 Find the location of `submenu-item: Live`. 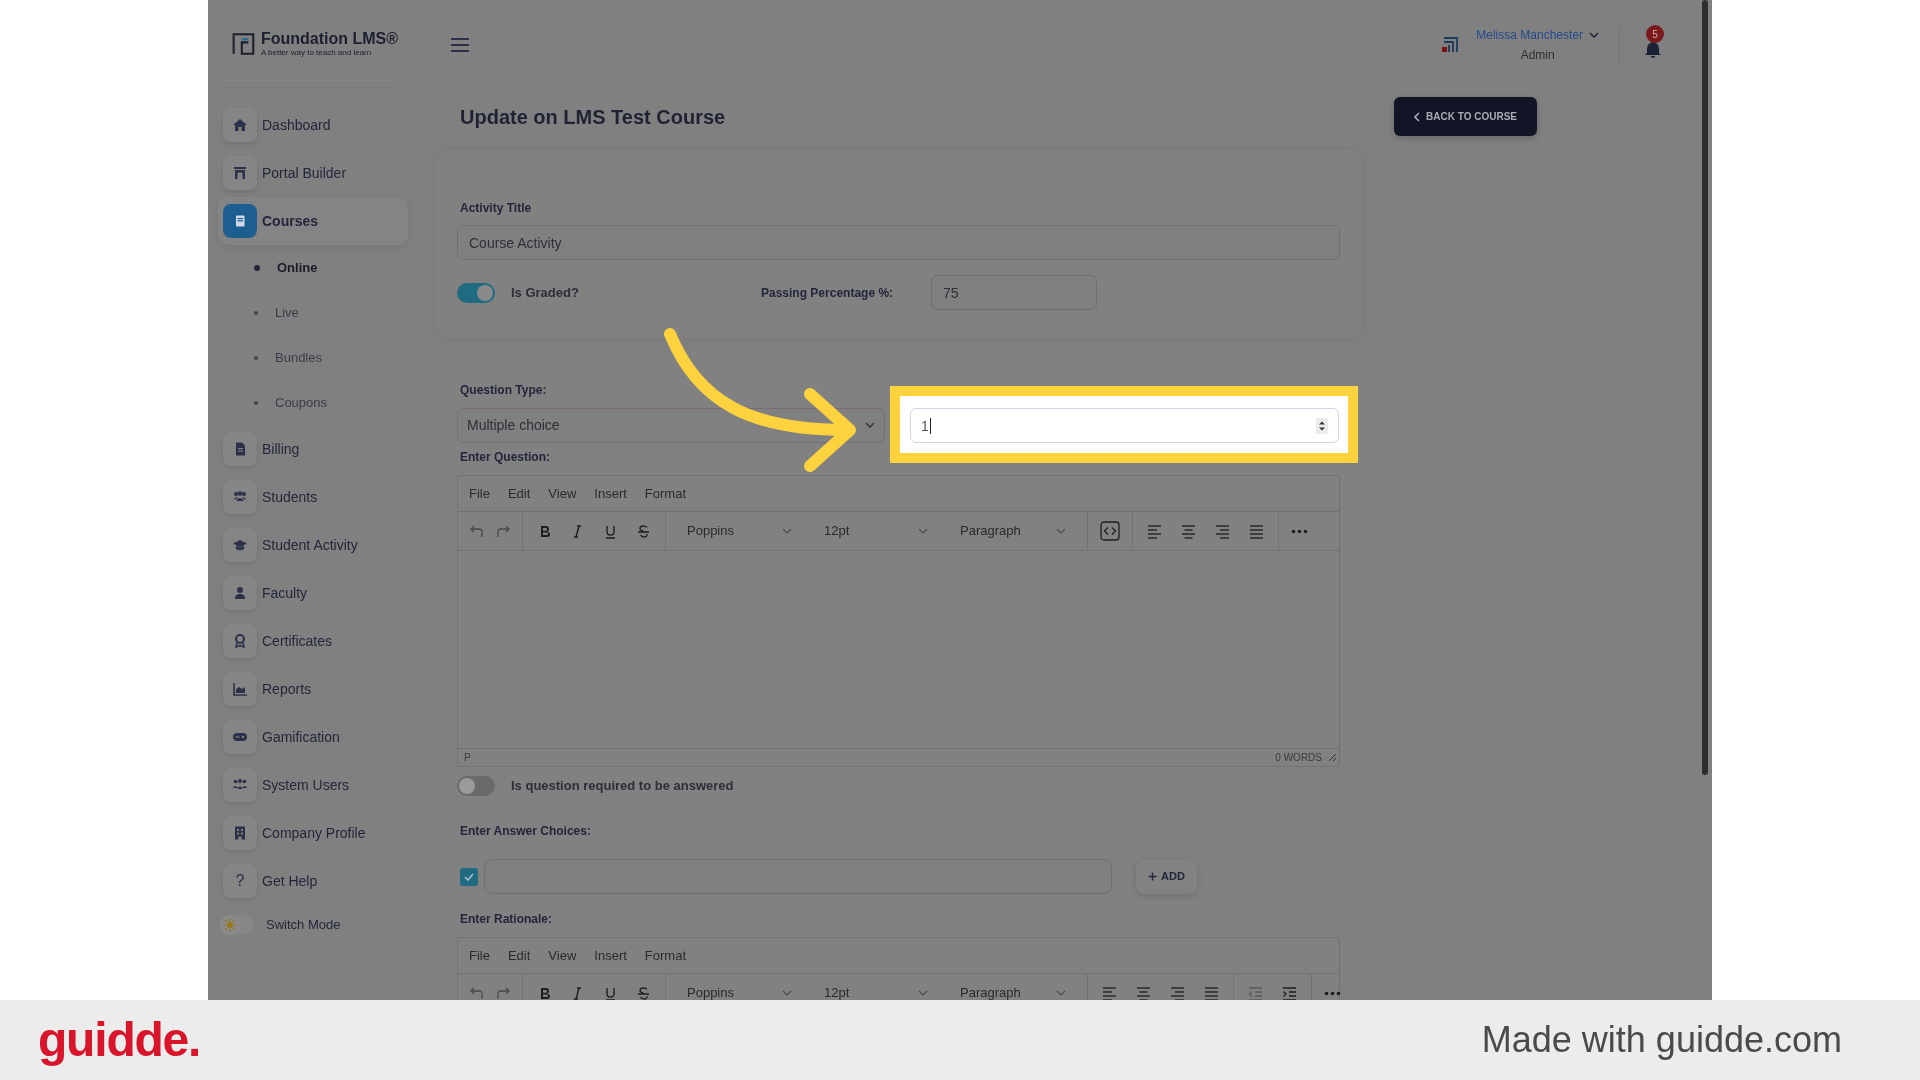

submenu-item: Live is located at coordinates (313, 312).